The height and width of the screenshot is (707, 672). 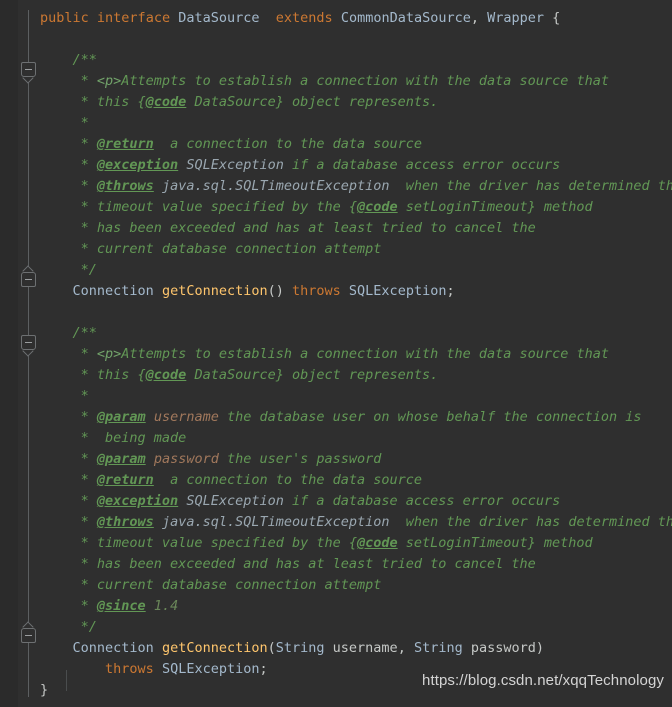 I want to click on code-token-tag: @param, so click(x=121, y=417).